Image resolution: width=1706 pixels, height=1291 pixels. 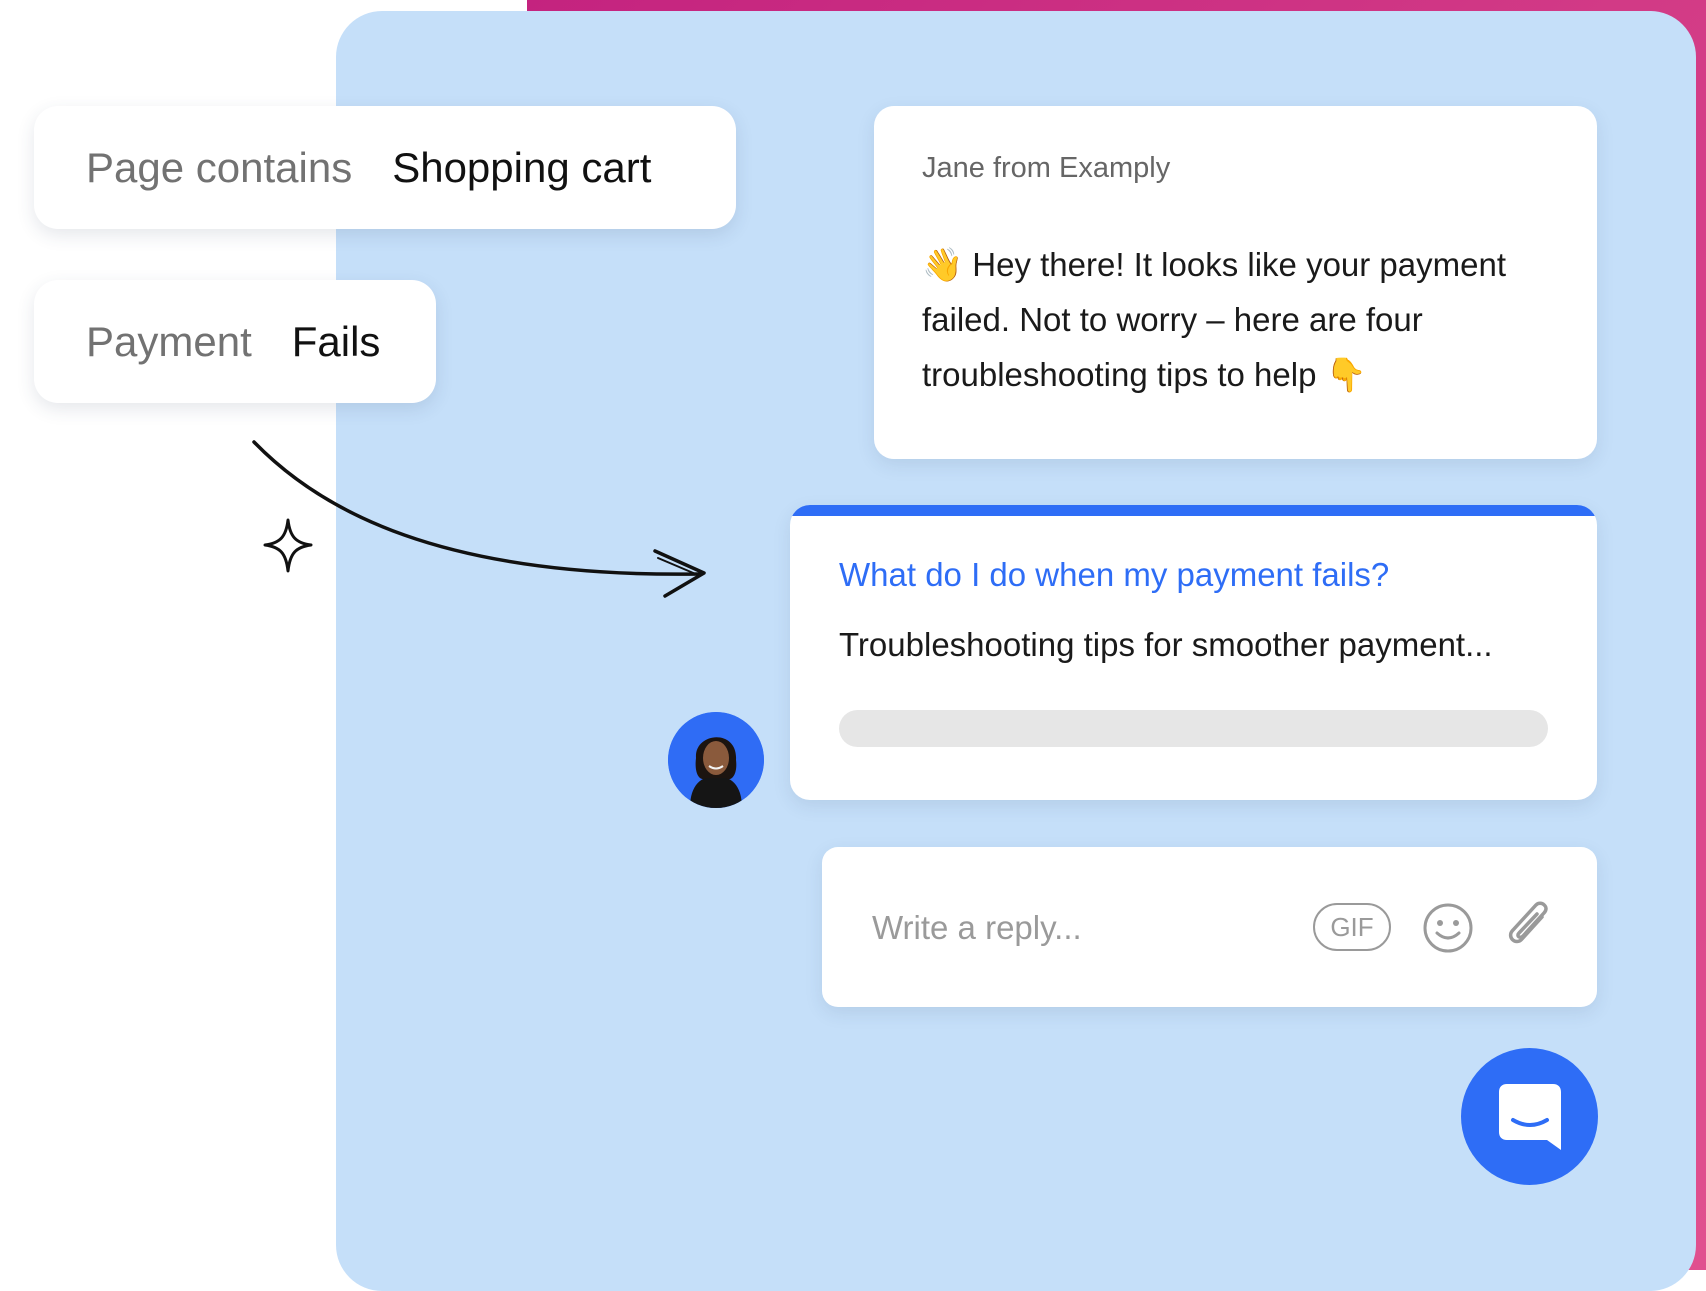 I want to click on article-accent-bar, so click(x=1193, y=510).